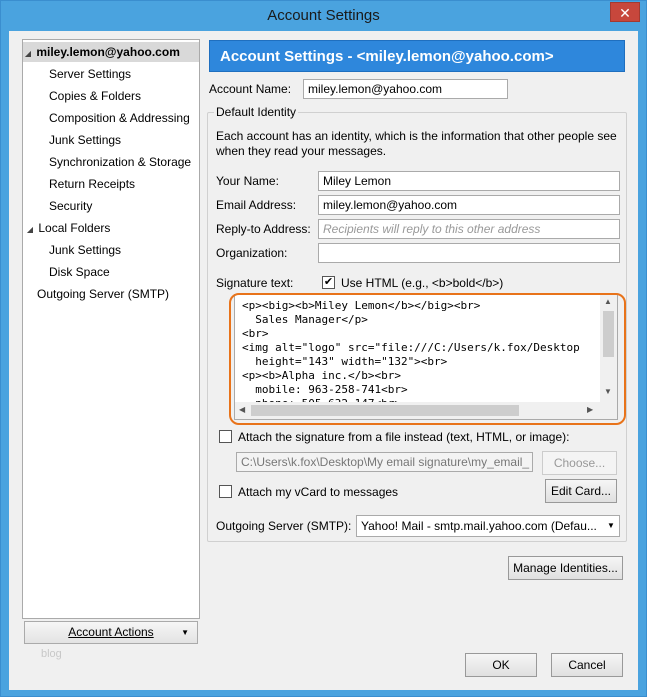 Image resolution: width=647 pixels, height=697 pixels. Describe the element at coordinates (225, 491) in the screenshot. I see `attach-vcard-checkbox` at that location.